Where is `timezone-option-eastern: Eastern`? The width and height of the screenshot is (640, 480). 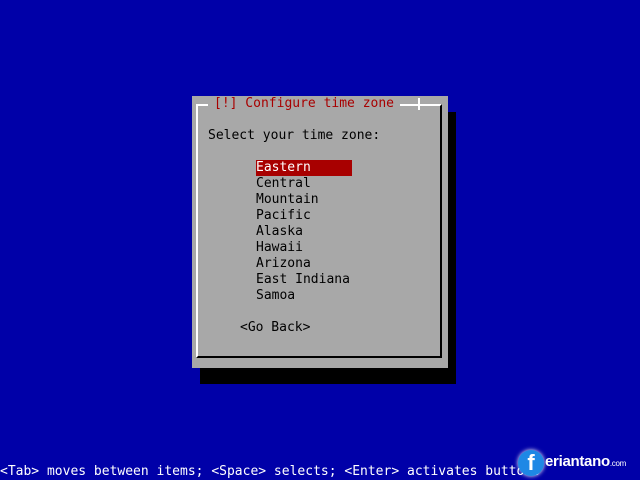
timezone-option-eastern: Eastern is located at coordinates (304, 168).